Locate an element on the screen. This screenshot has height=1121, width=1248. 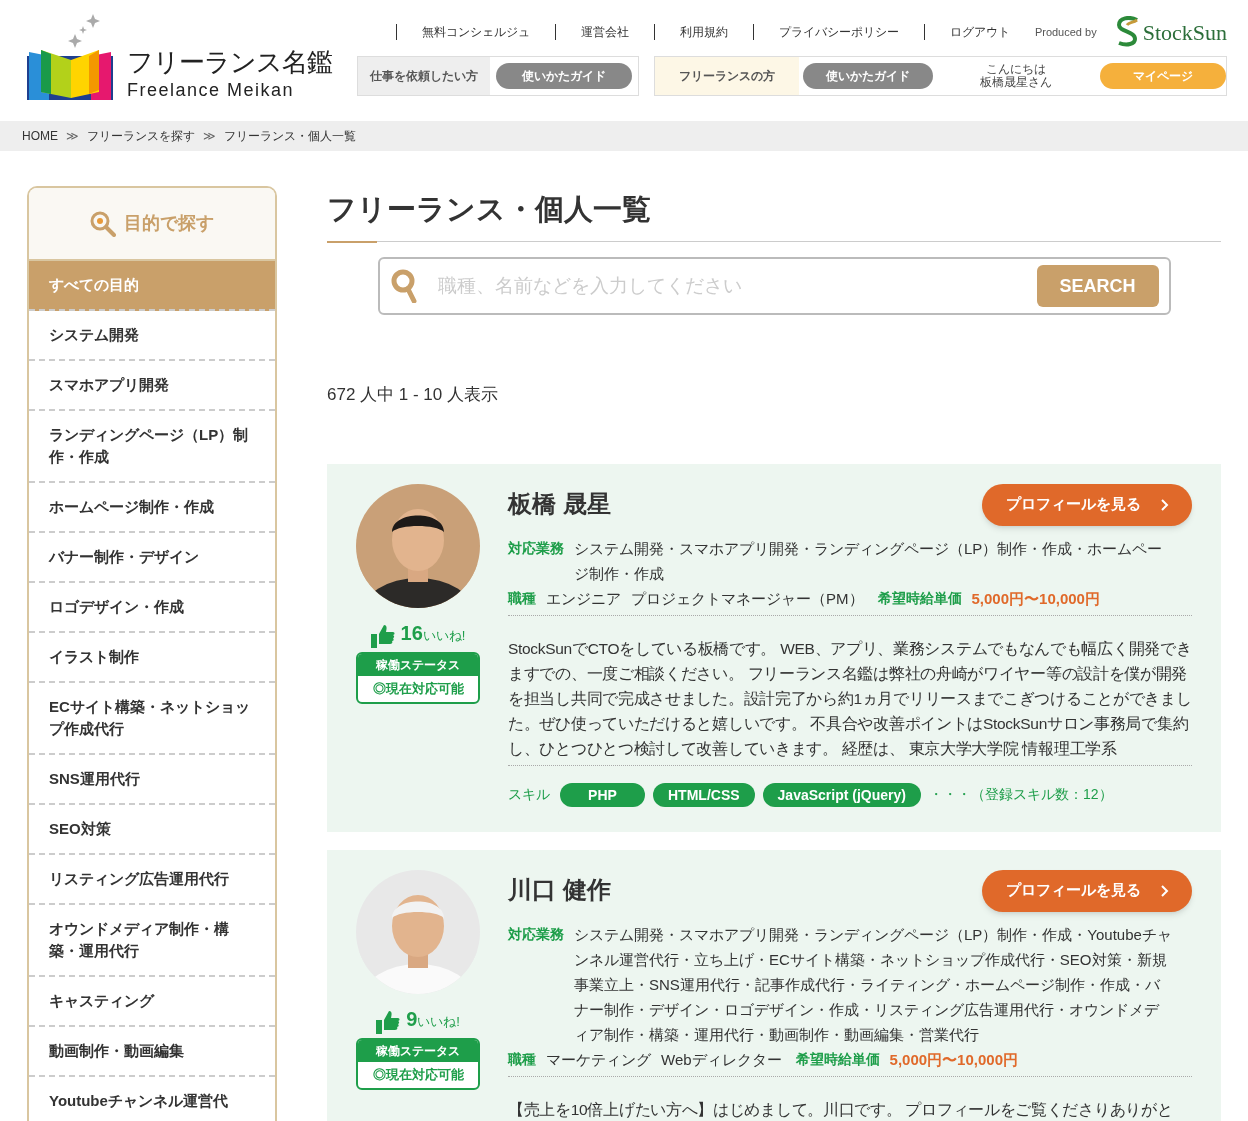
s-logo-icon is located at coordinates (1127, 32).